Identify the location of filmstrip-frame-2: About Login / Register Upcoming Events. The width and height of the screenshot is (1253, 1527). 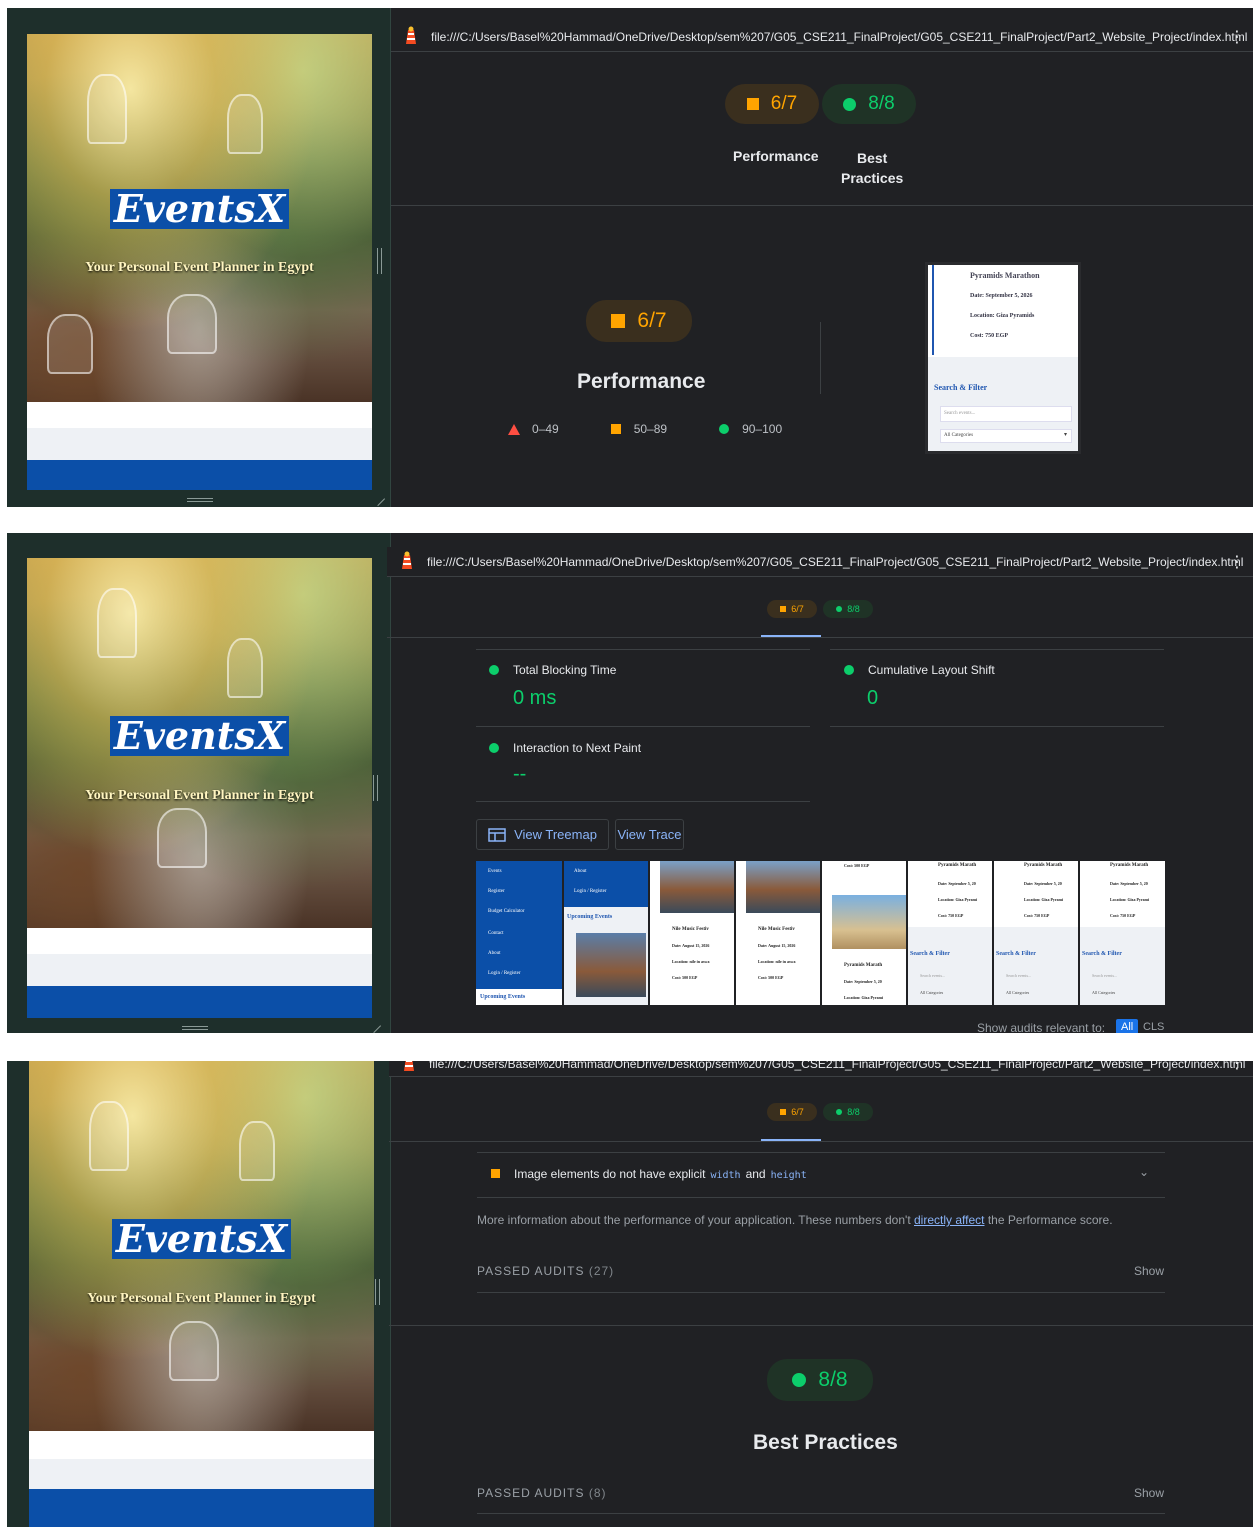
(607, 933).